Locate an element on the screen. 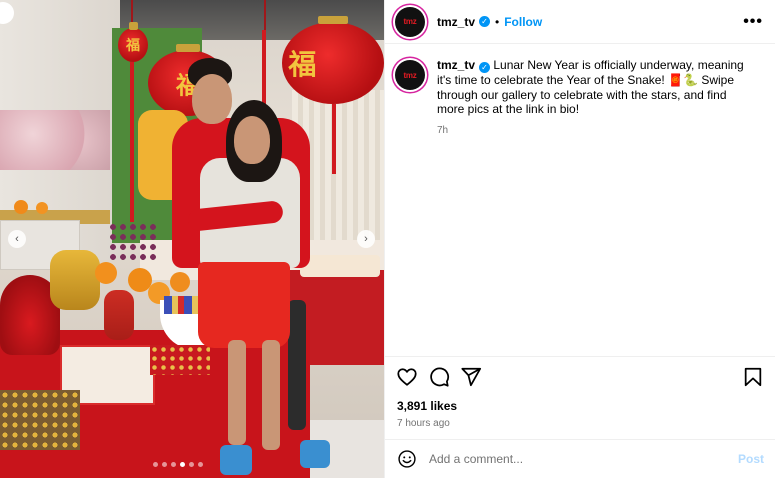 The width and height of the screenshot is (775, 478). carousel-next-button: › is located at coordinates (366, 239).